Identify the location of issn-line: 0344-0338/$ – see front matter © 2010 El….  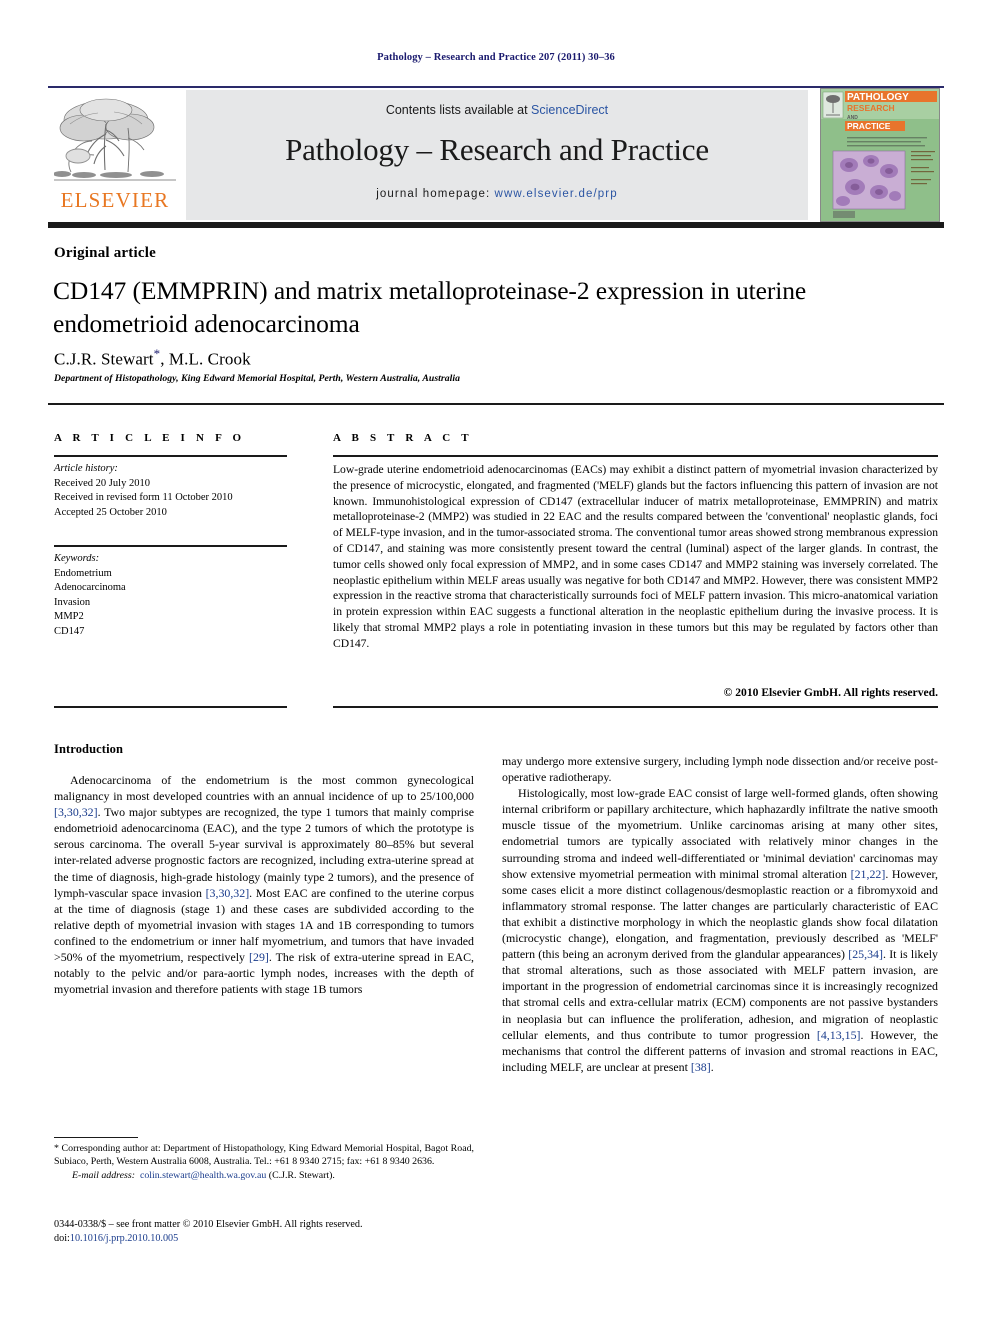
(208, 1224).